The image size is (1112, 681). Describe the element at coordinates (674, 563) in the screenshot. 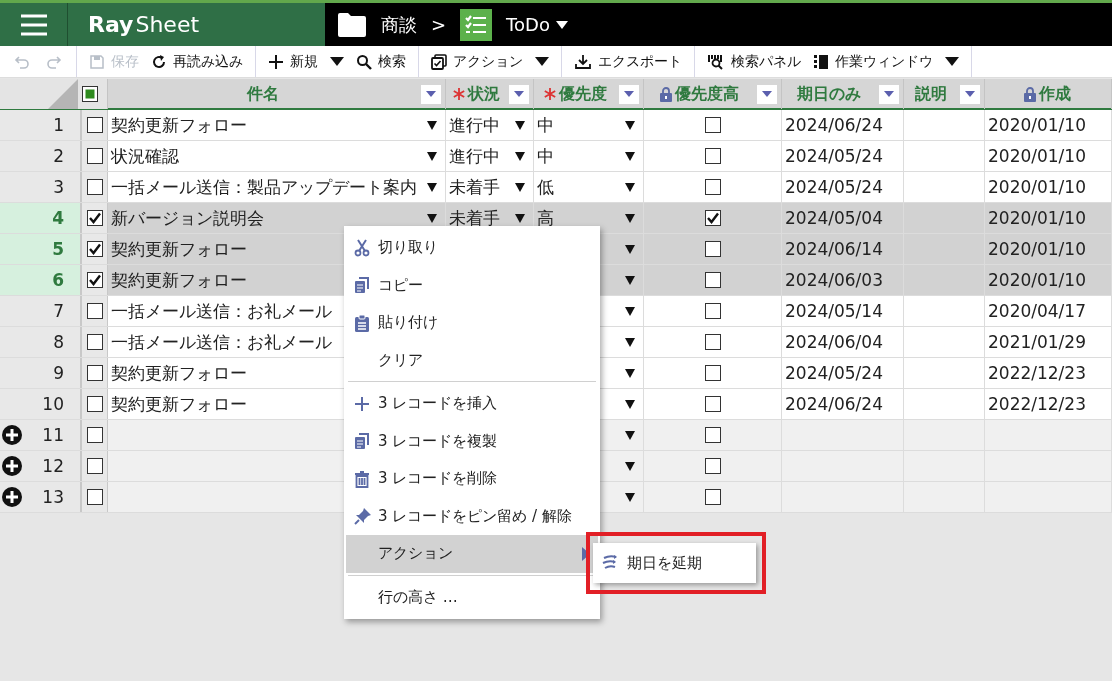

I see `menu-item: 期日を延期` at that location.